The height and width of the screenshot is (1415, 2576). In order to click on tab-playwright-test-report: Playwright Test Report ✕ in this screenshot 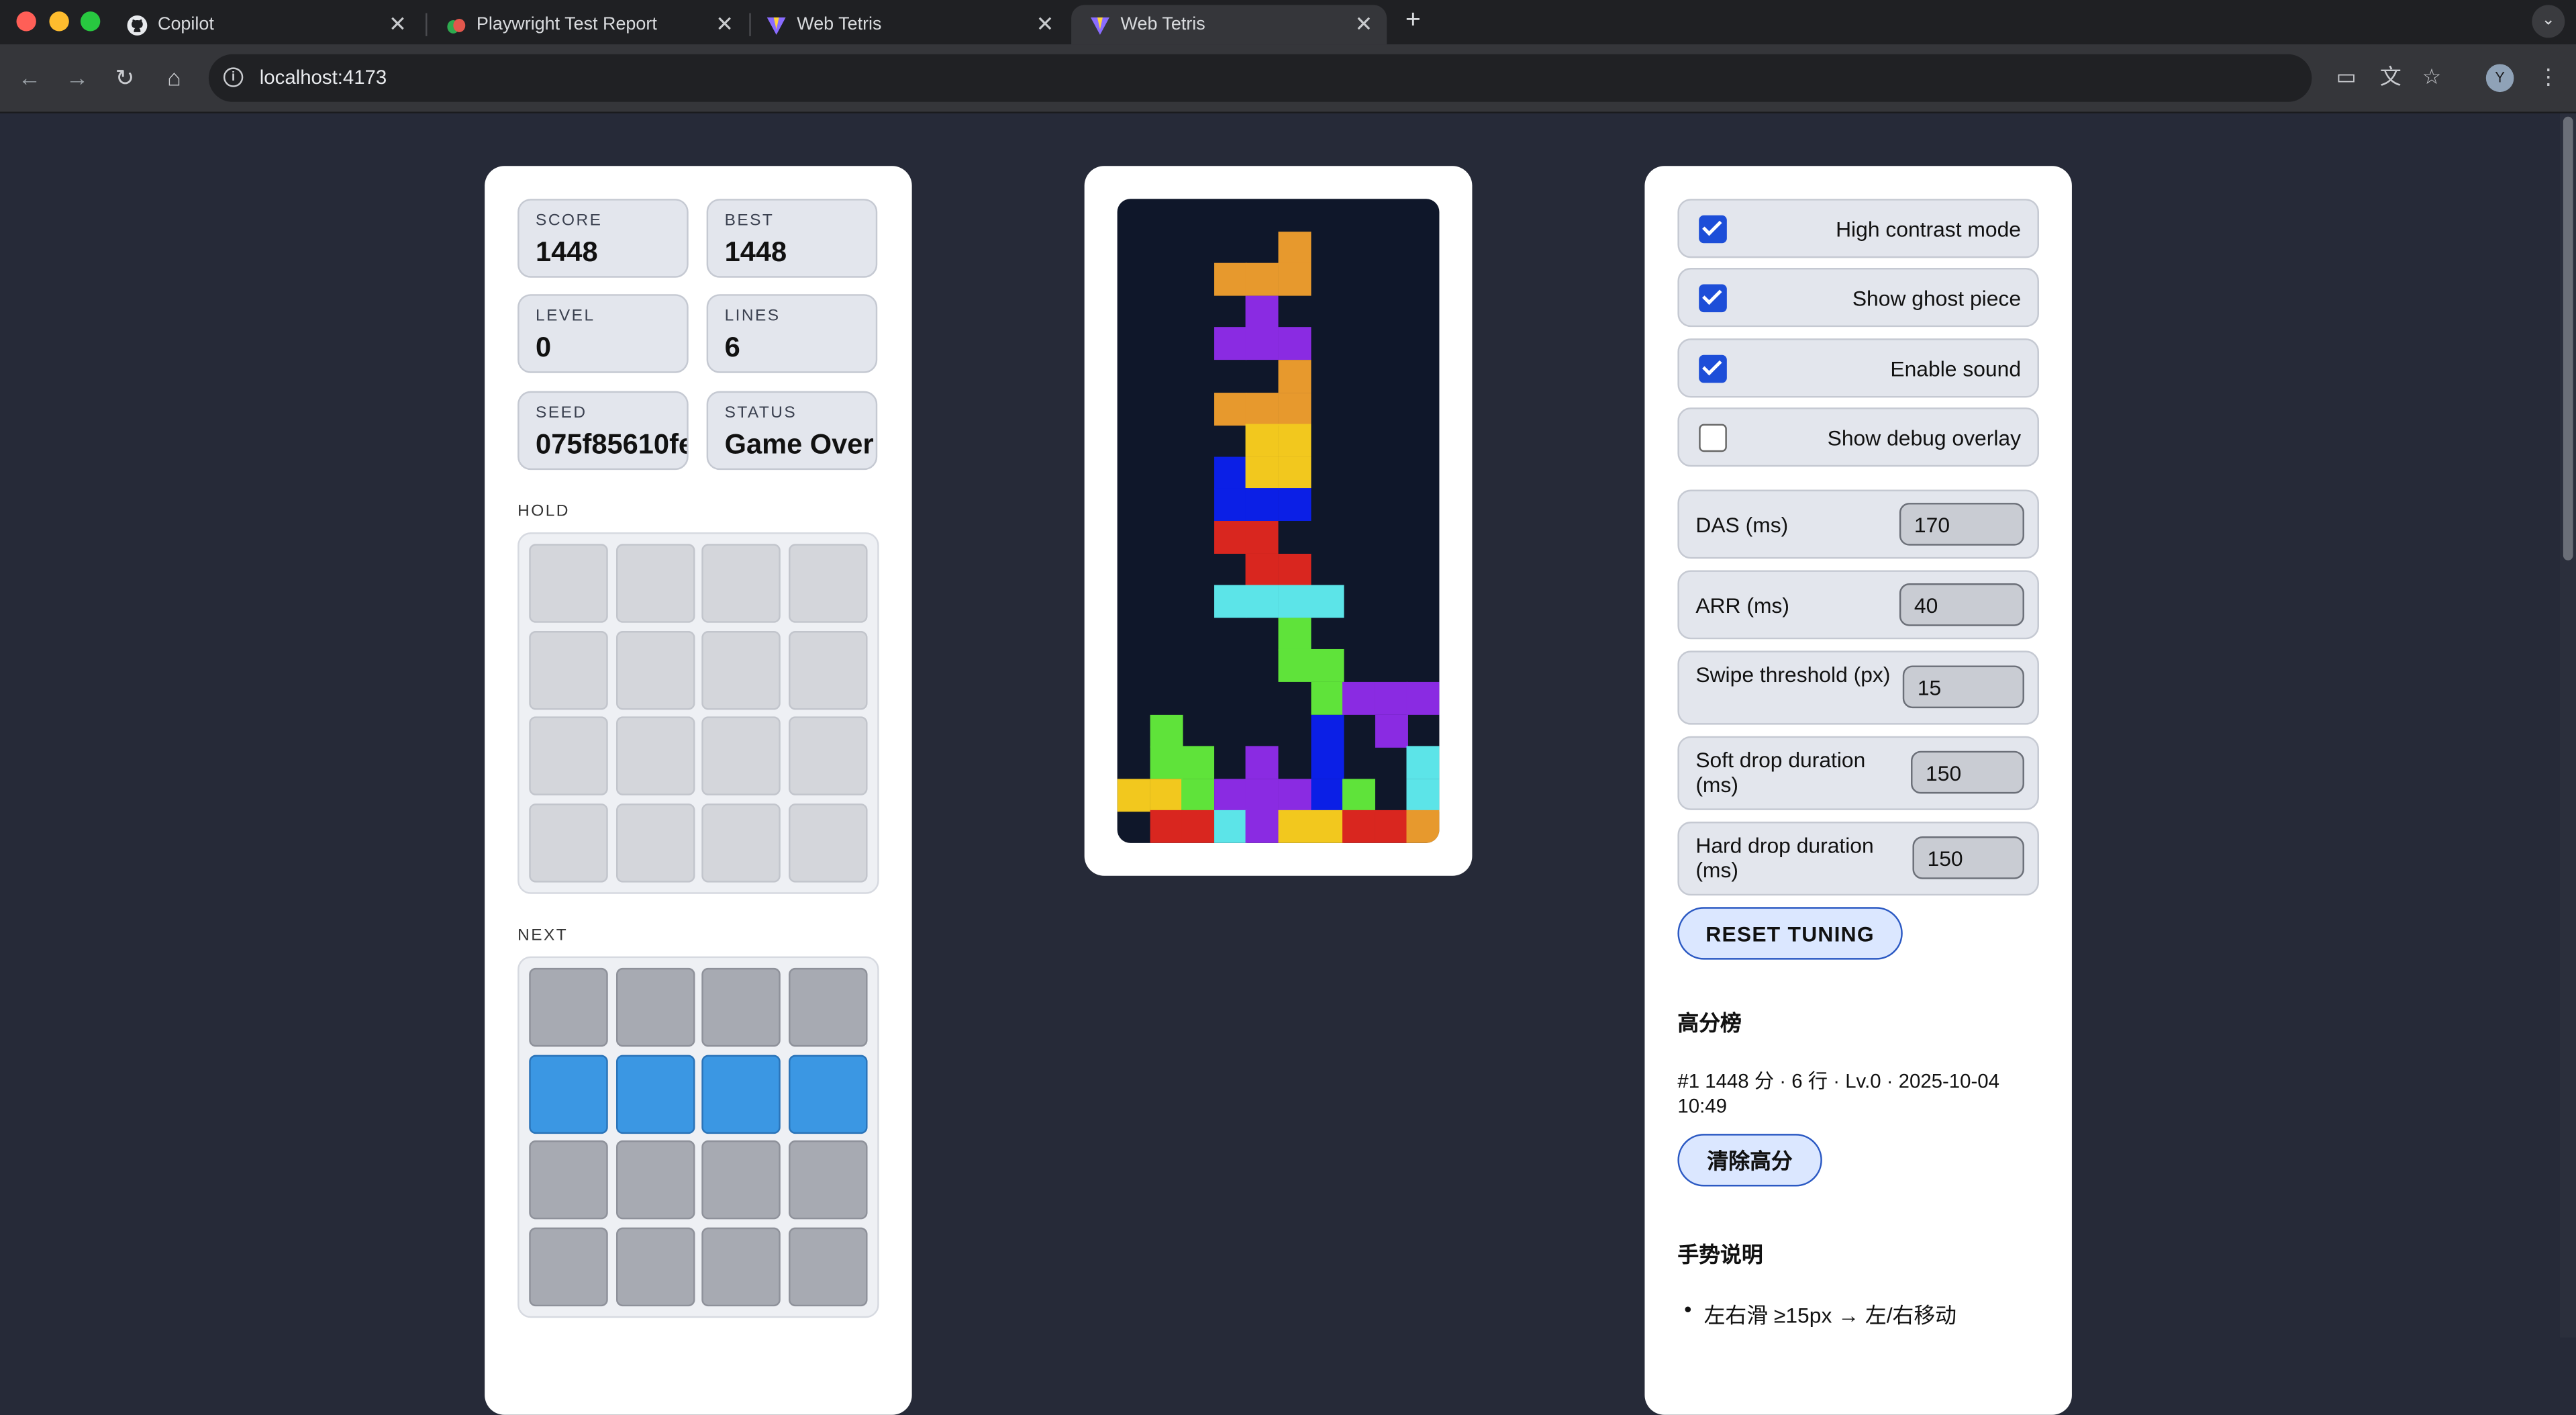, I will do `click(587, 24)`.